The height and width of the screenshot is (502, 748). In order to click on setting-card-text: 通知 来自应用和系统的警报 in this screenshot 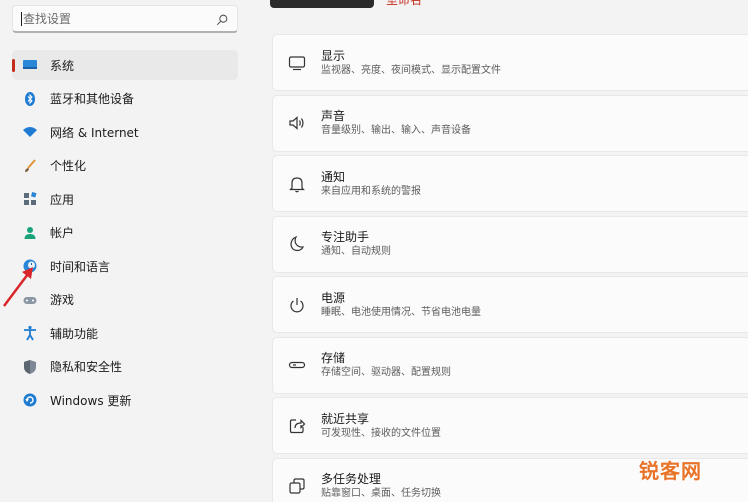, I will do `click(371, 184)`.